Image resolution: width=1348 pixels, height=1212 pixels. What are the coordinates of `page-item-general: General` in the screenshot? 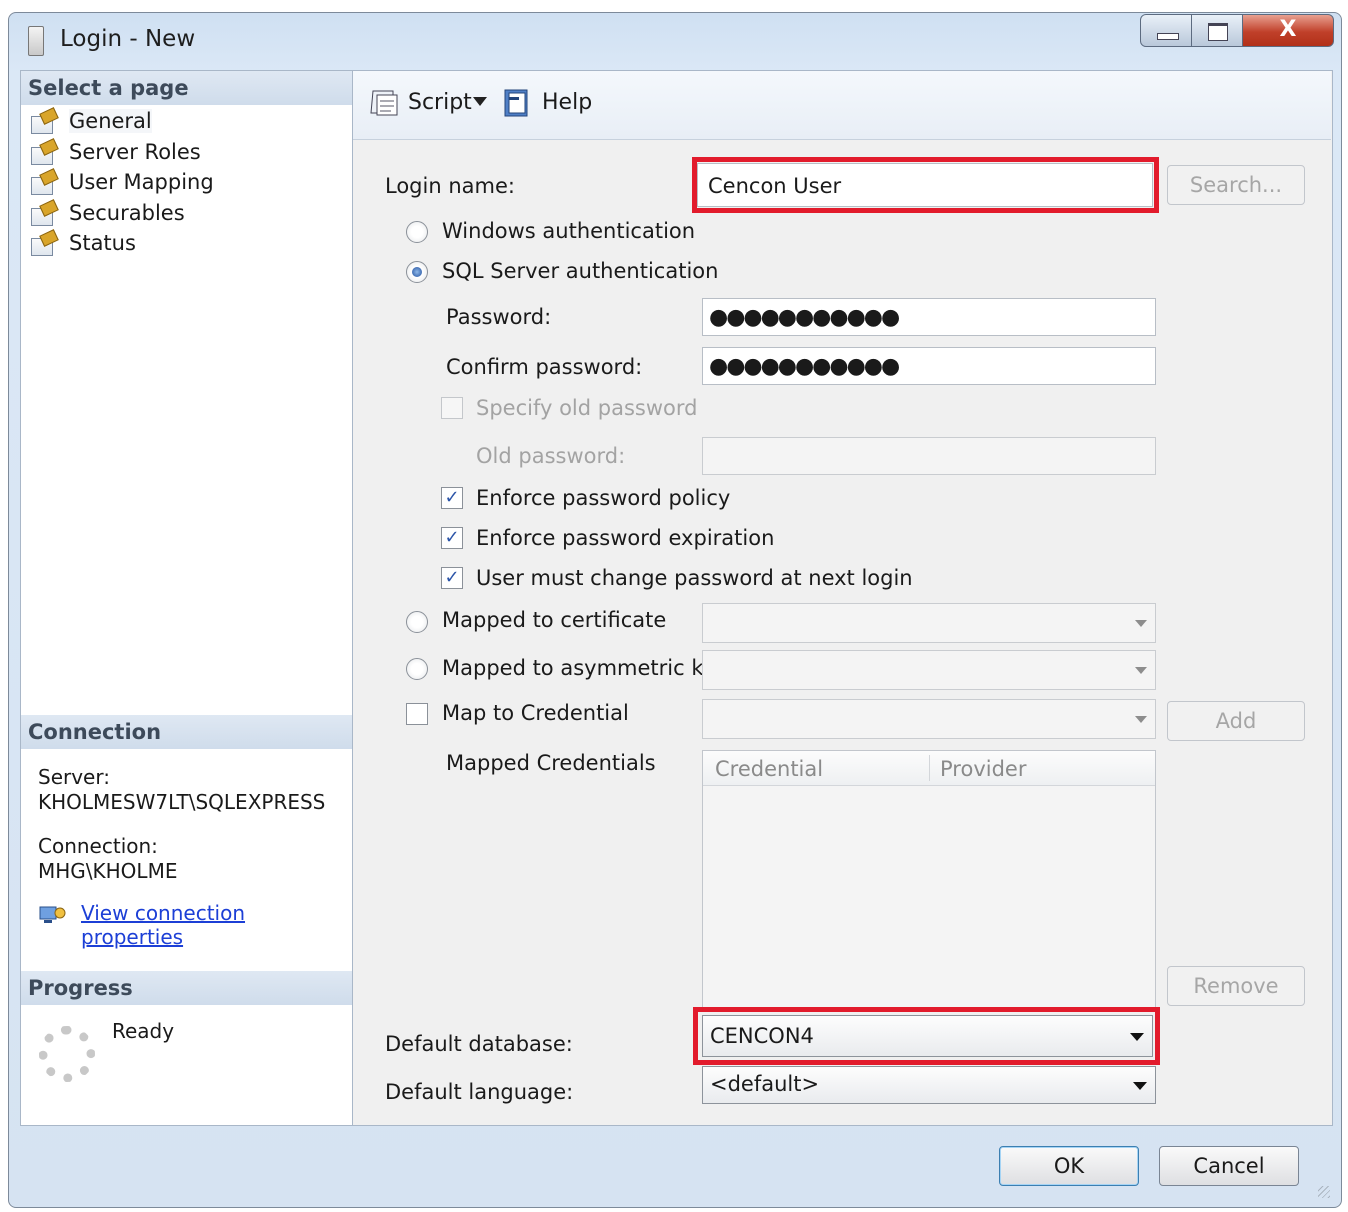 It's located at (90, 121).